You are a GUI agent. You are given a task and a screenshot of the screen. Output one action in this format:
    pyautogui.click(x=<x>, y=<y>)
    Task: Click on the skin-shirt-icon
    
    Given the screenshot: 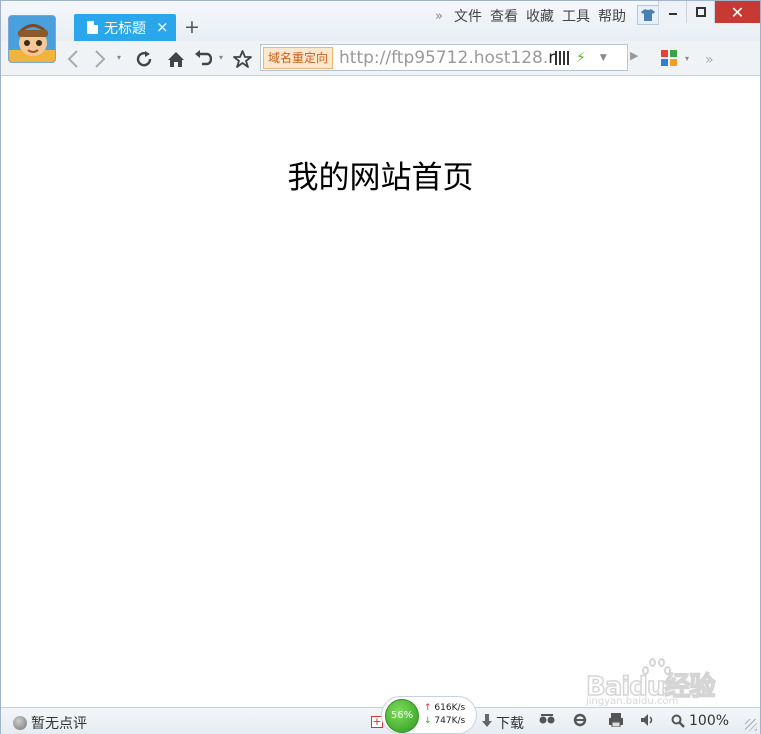 What is the action you would take?
    pyautogui.click(x=648, y=15)
    